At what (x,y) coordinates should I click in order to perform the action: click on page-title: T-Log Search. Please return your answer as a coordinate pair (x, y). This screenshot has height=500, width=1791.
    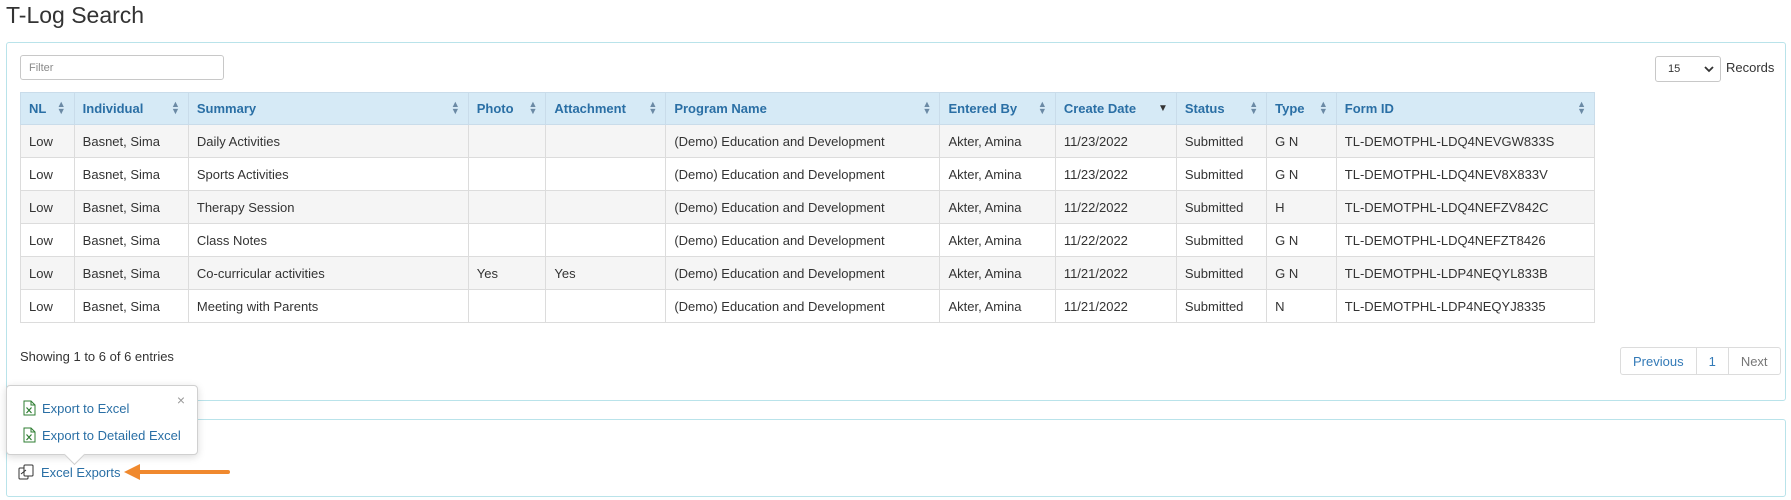
    Looking at the image, I should click on (75, 15).